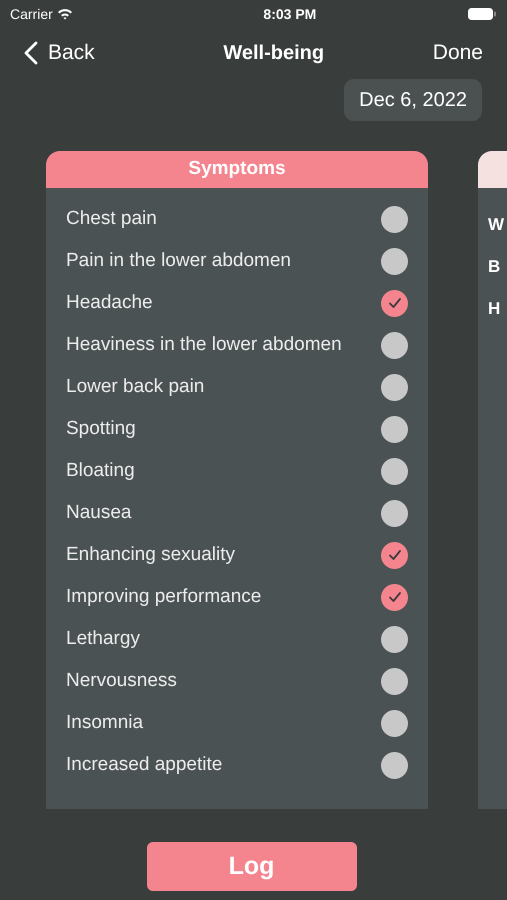 The width and height of the screenshot is (507, 900). Describe the element at coordinates (178, 260) in the screenshot. I see `symptom-label: Pain in the lower abdomen` at that location.